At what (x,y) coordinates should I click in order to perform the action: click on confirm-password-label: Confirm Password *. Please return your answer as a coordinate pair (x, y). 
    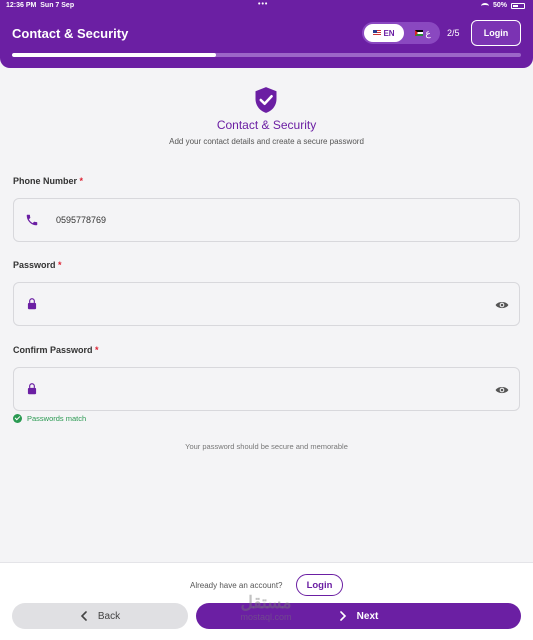
    Looking at the image, I should click on (56, 350).